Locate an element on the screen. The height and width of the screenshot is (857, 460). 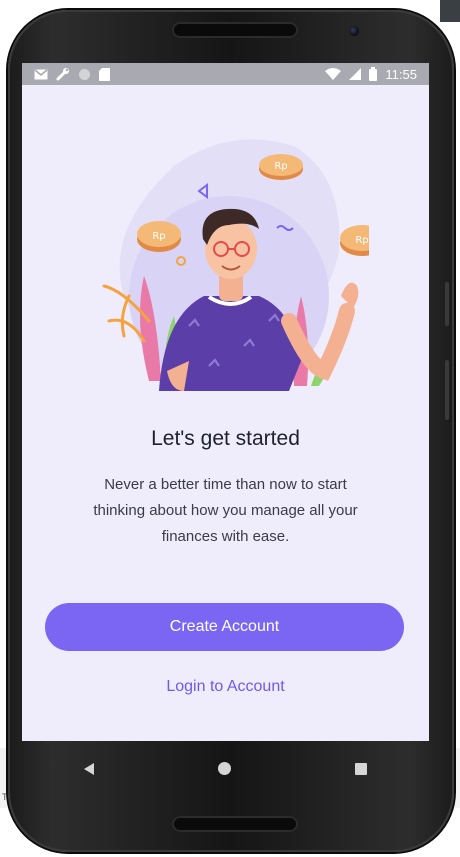
back-icon is located at coordinates (89, 768).